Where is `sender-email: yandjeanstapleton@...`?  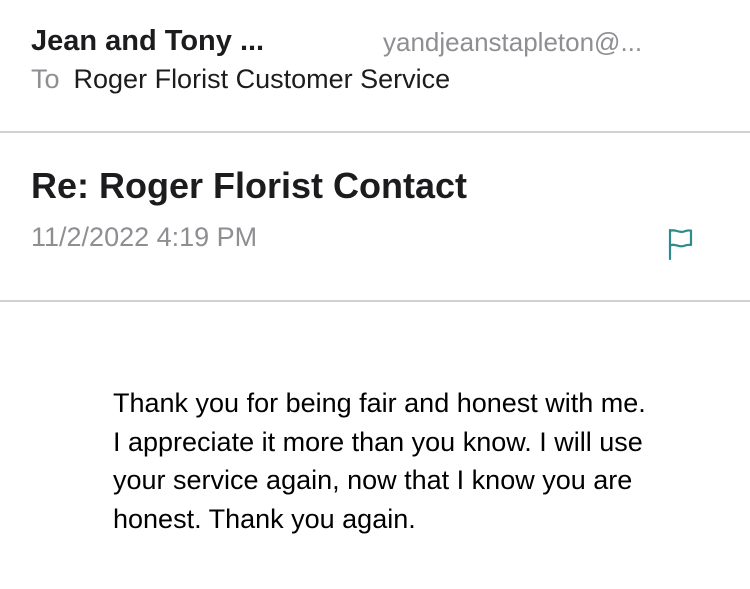 sender-email: yandjeanstapleton@... is located at coordinates (512, 42).